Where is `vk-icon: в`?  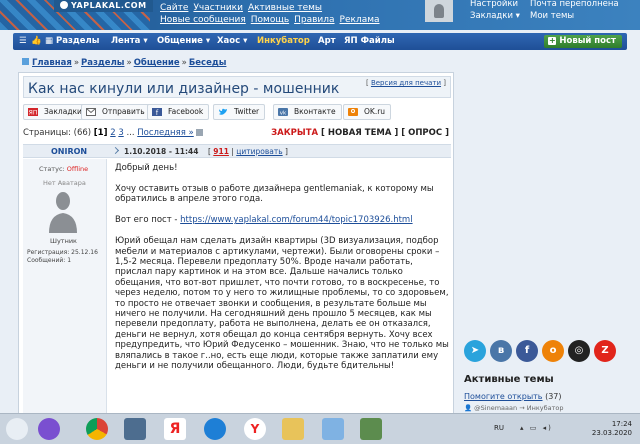
vk-icon: в is located at coordinates (501, 351).